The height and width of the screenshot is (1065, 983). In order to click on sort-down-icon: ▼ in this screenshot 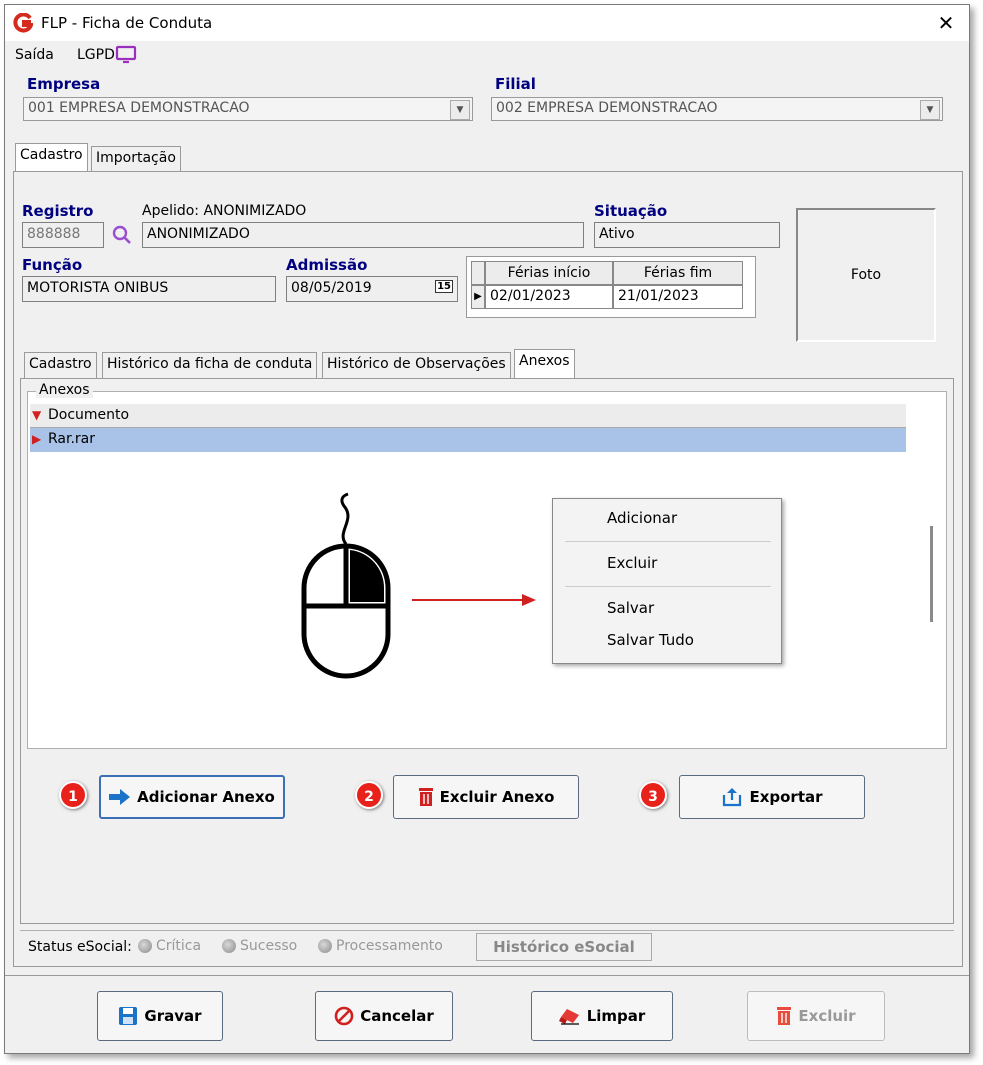, I will do `click(37, 415)`.